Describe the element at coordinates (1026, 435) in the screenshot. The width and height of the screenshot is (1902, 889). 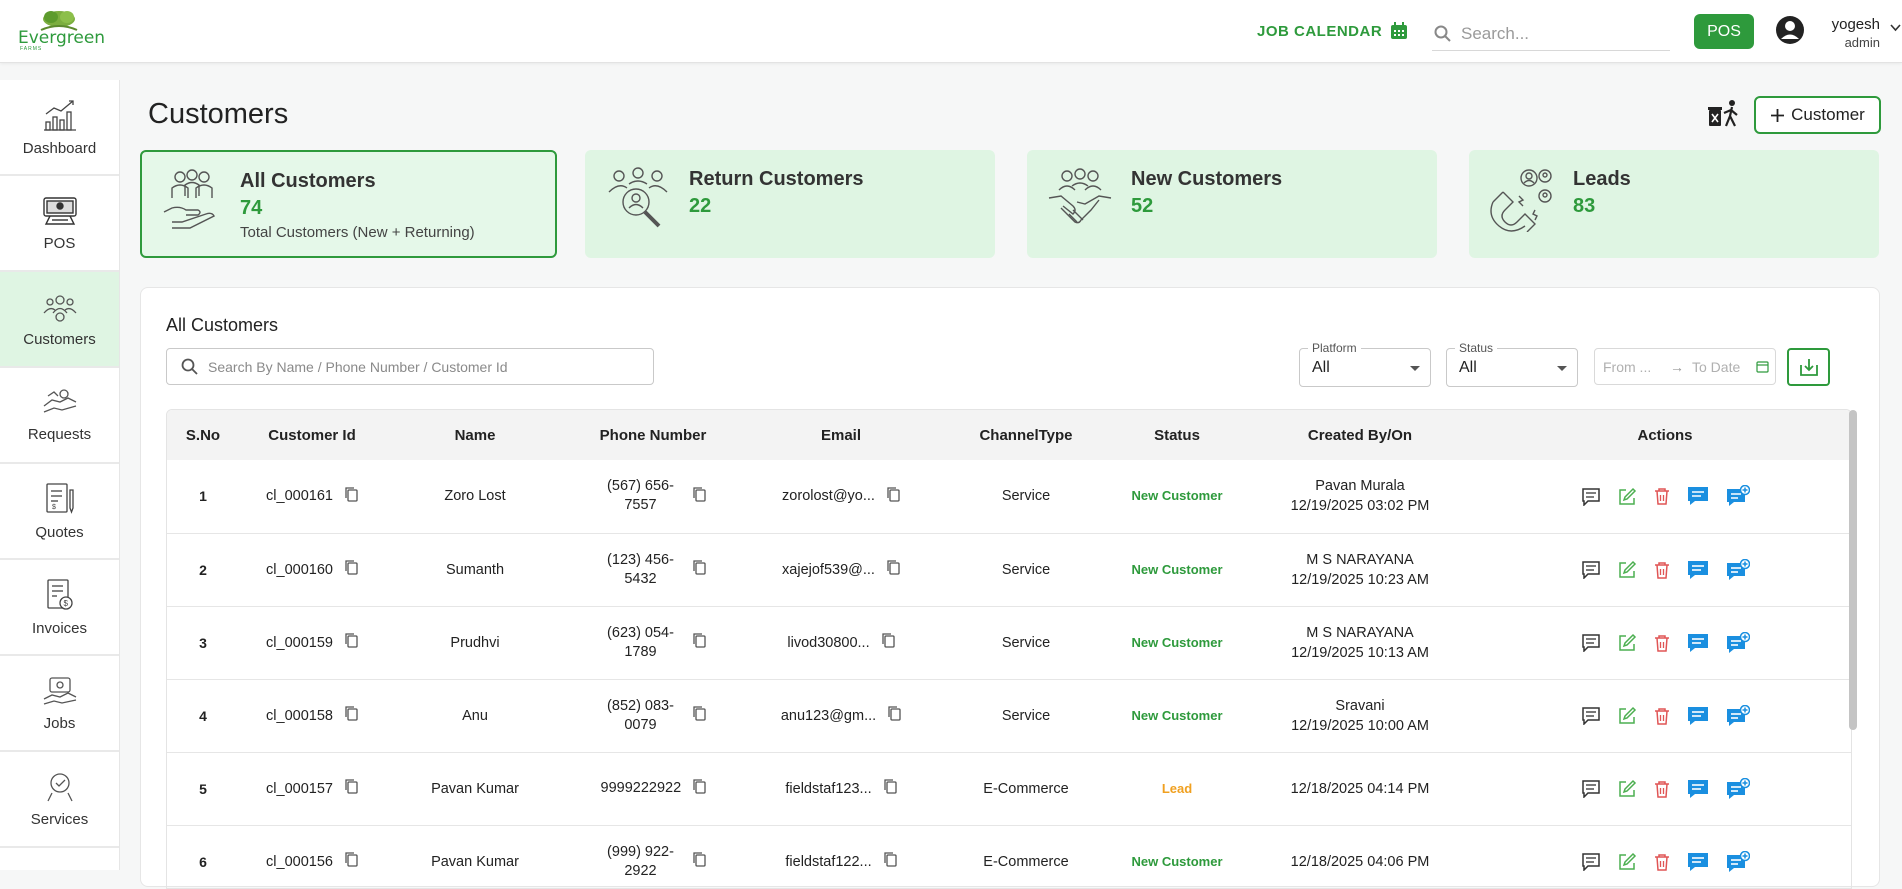
I see `column-header: ChannelType` at that location.